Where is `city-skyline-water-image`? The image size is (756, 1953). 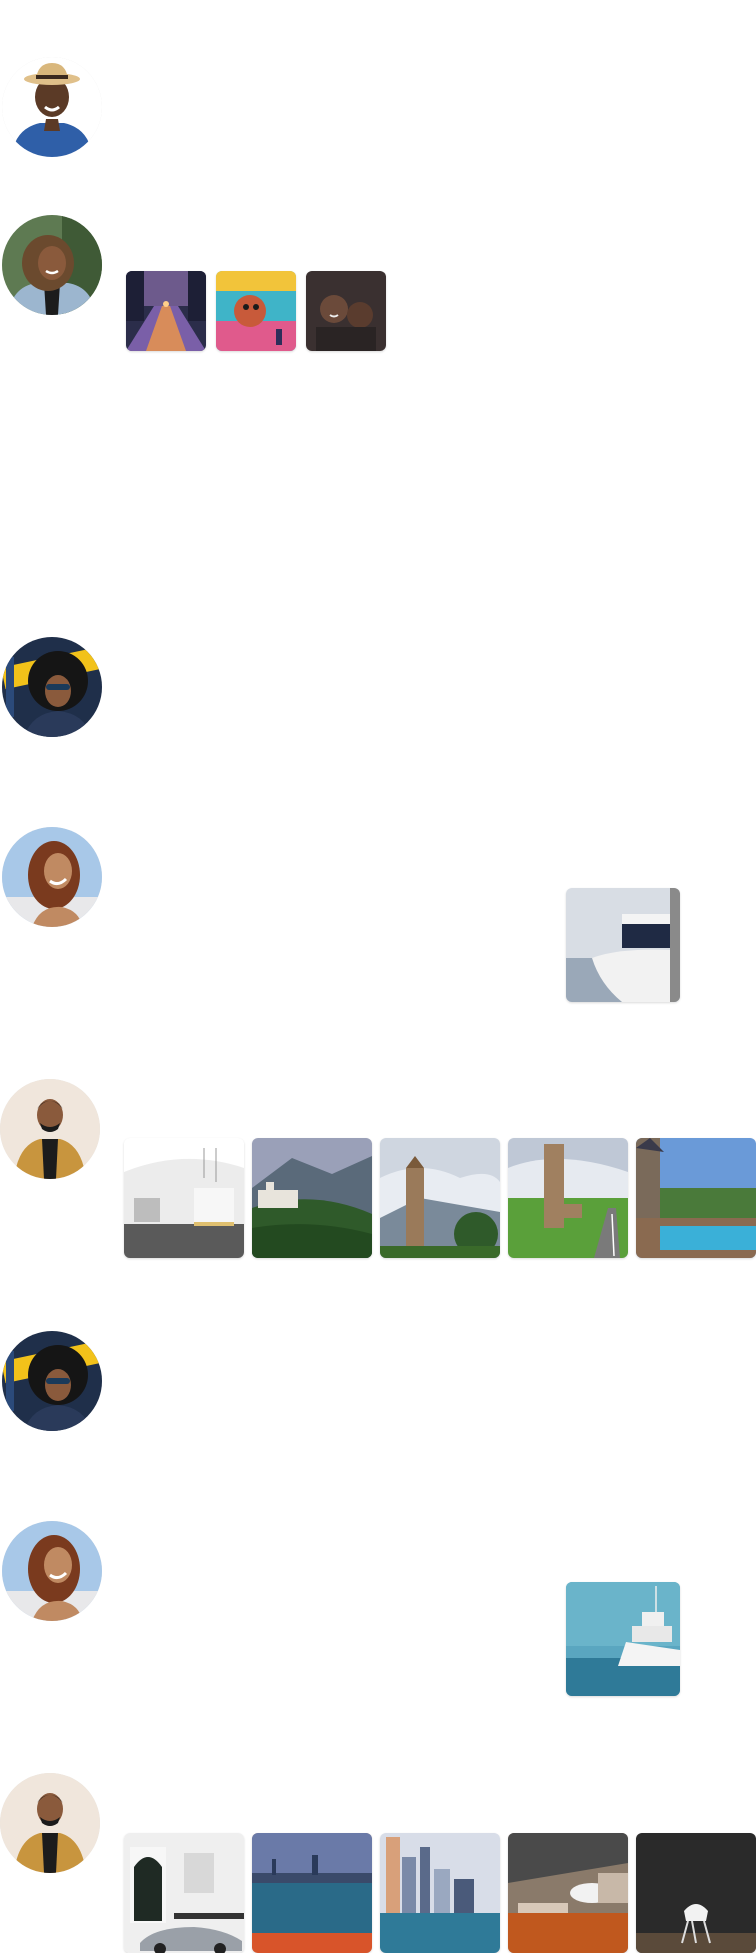
city-skyline-water-image is located at coordinates (312, 1893).